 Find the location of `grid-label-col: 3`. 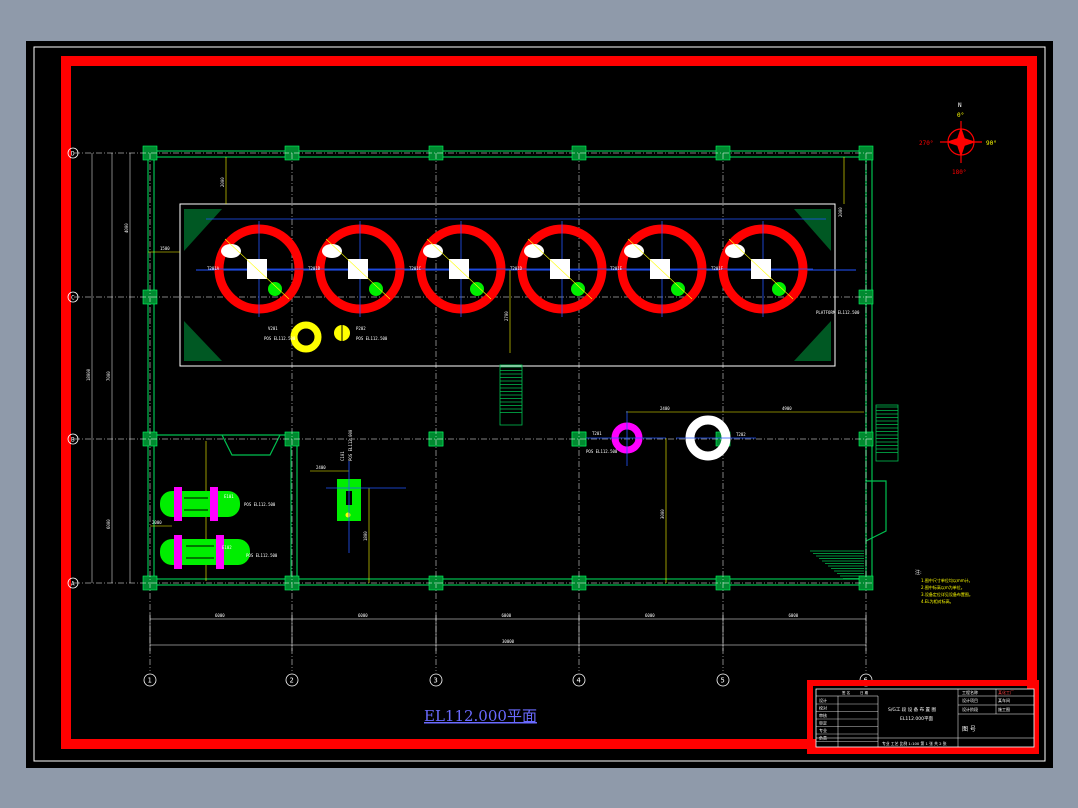

grid-label-col: 3 is located at coordinates (436, 681).